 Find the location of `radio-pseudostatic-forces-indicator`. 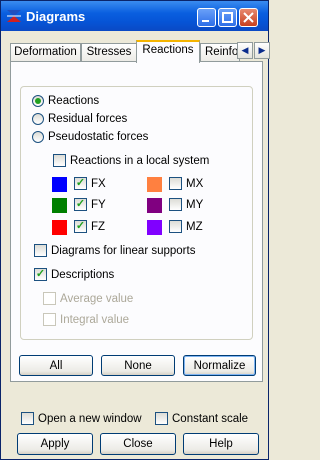

radio-pseudostatic-forces-indicator is located at coordinates (38, 137).